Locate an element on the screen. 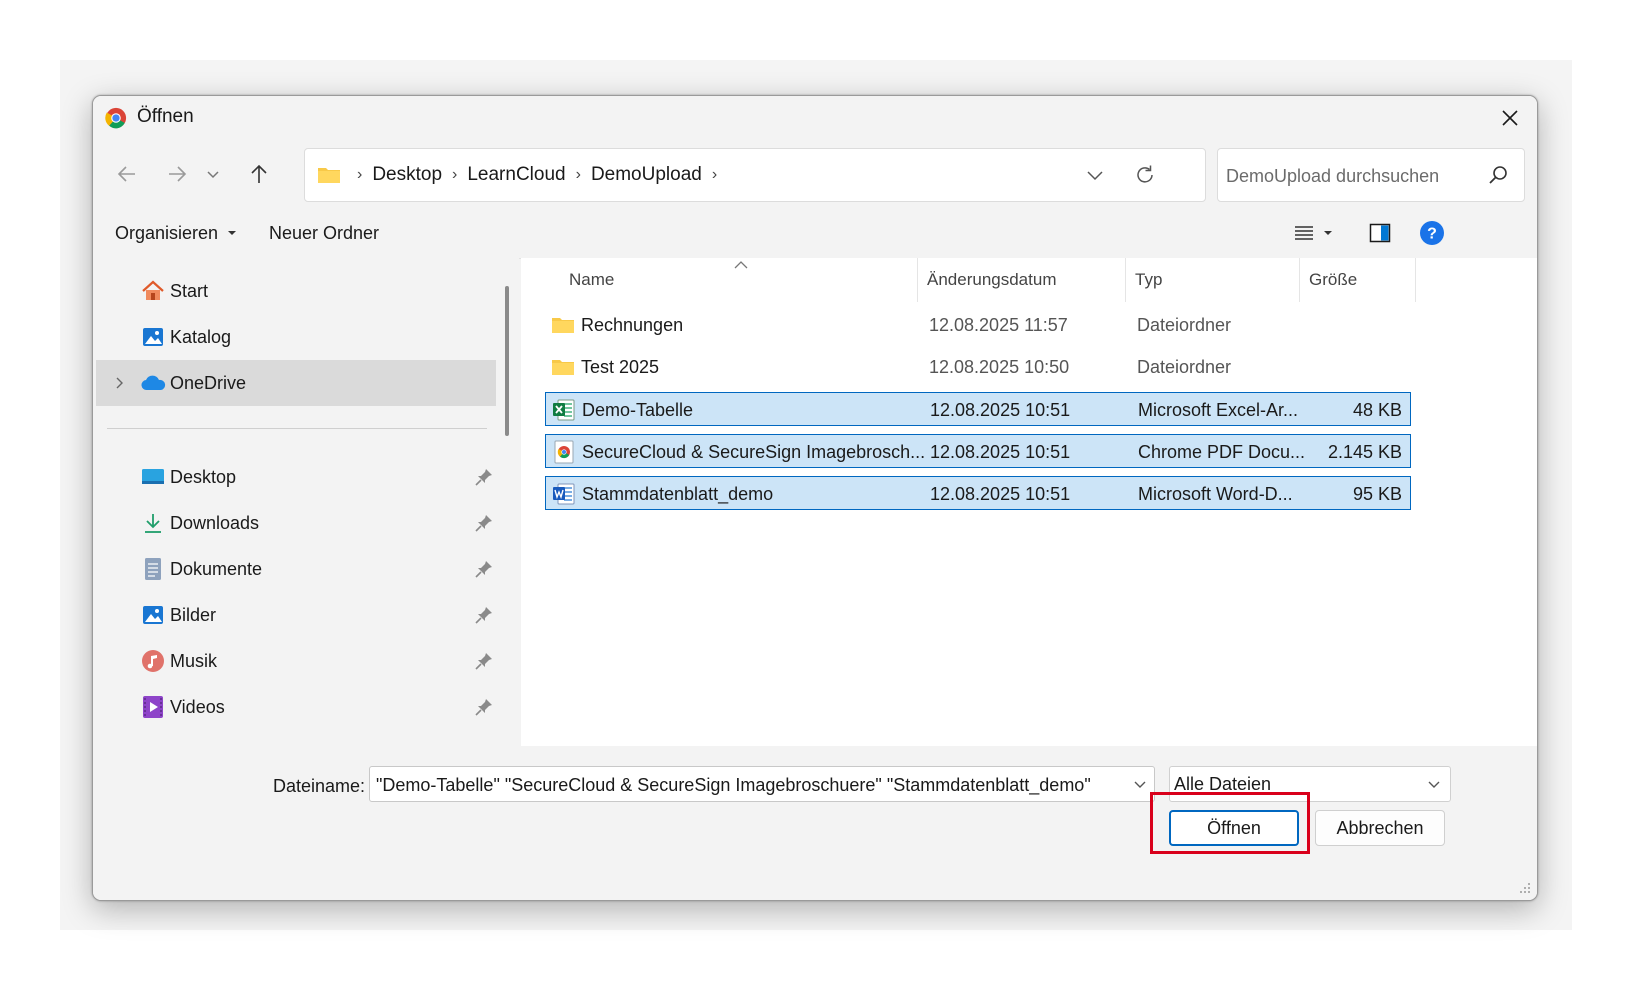 Image resolution: width=1626 pixels, height=1005 pixels. arrow-up-icon is located at coordinates (259, 173).